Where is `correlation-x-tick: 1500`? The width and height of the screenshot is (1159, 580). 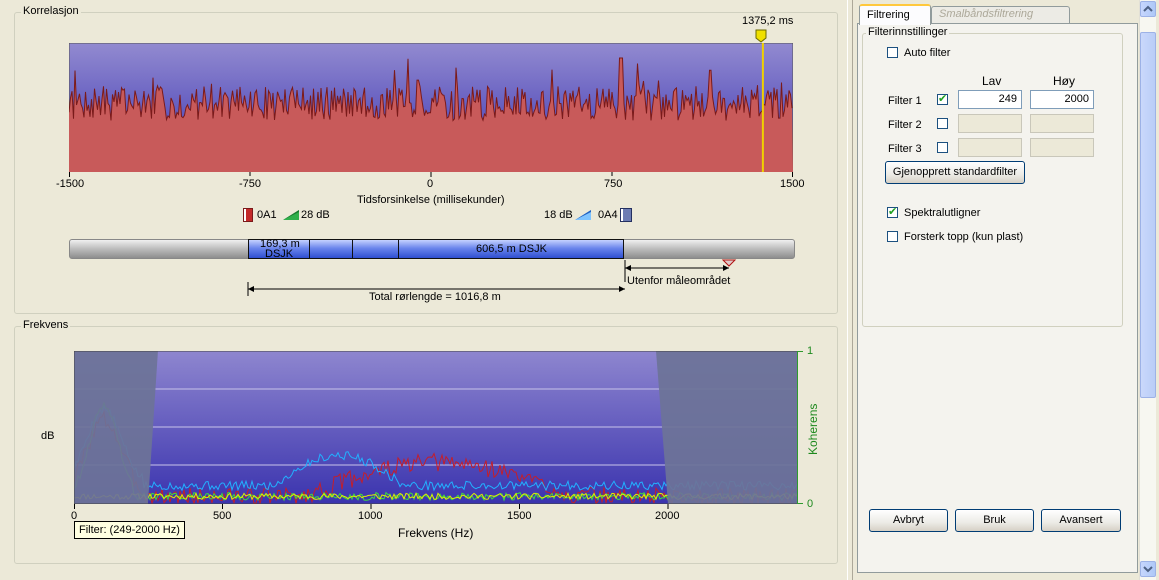 correlation-x-tick: 1500 is located at coordinates (792, 184).